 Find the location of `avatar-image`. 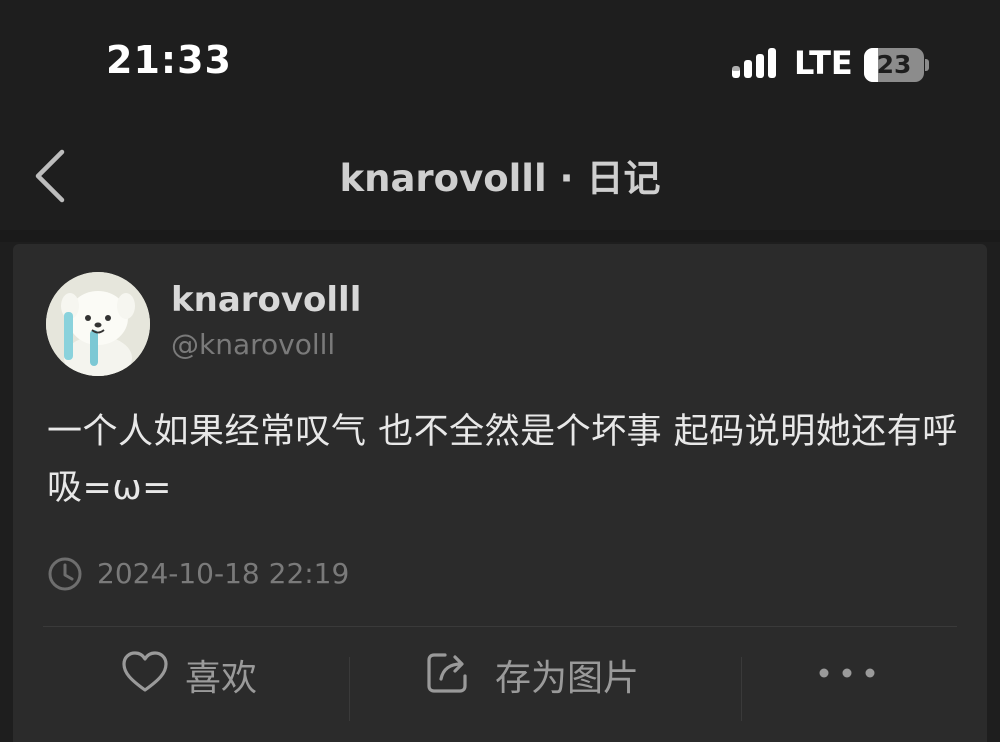

avatar-image is located at coordinates (98, 324).